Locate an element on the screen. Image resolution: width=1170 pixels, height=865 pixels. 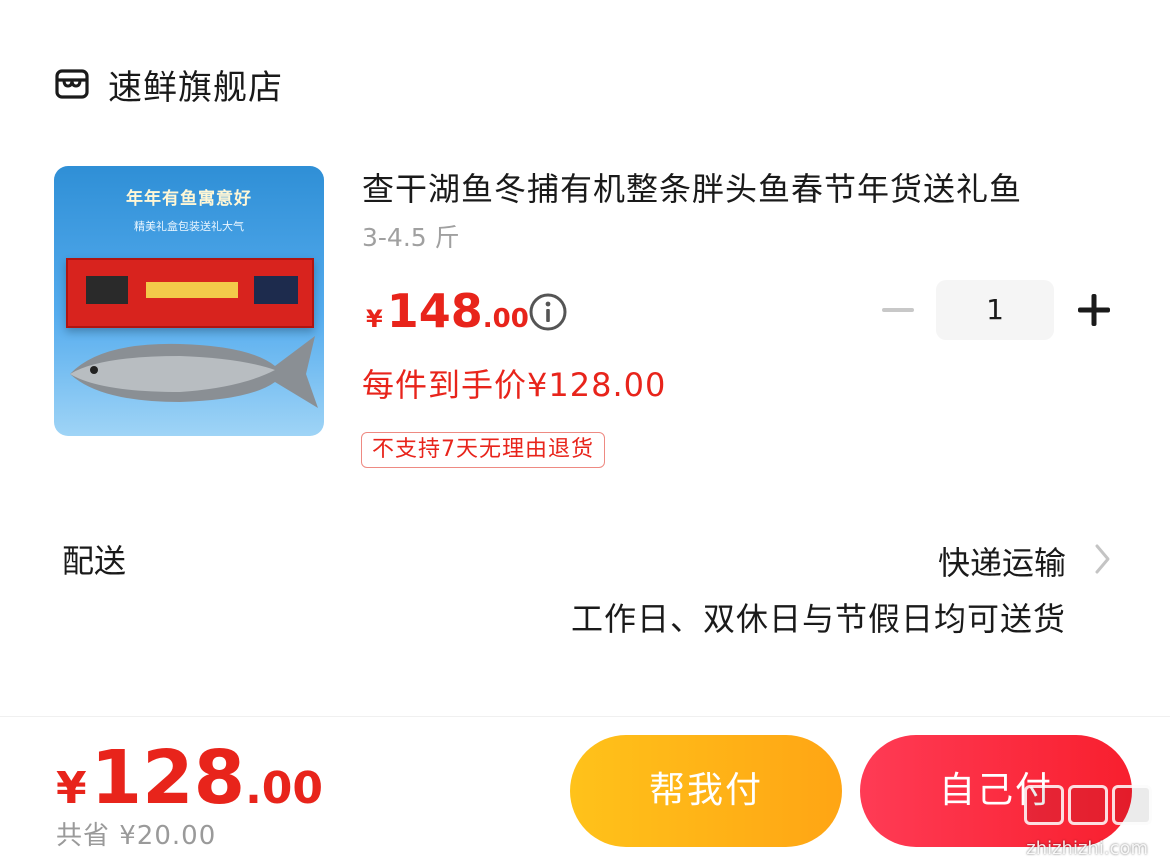
store-header: 速鲜旗舰店 is located at coordinates (168, 84).